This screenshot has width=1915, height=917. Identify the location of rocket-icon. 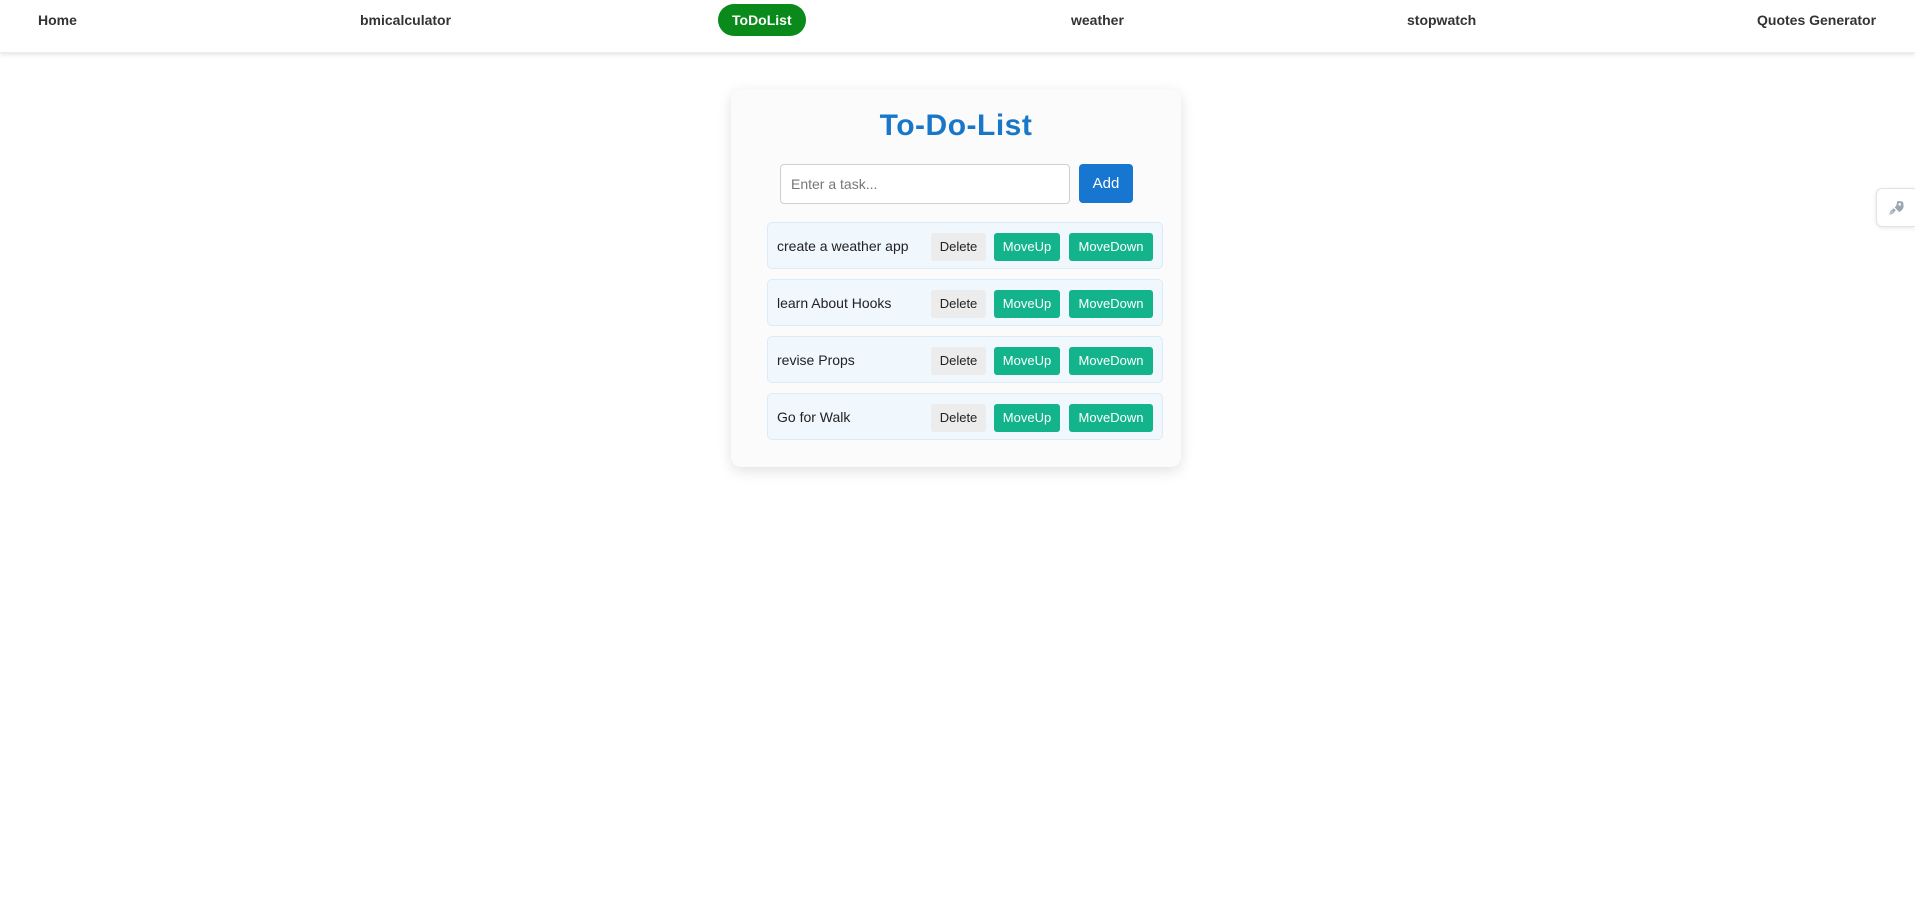
(1896, 208).